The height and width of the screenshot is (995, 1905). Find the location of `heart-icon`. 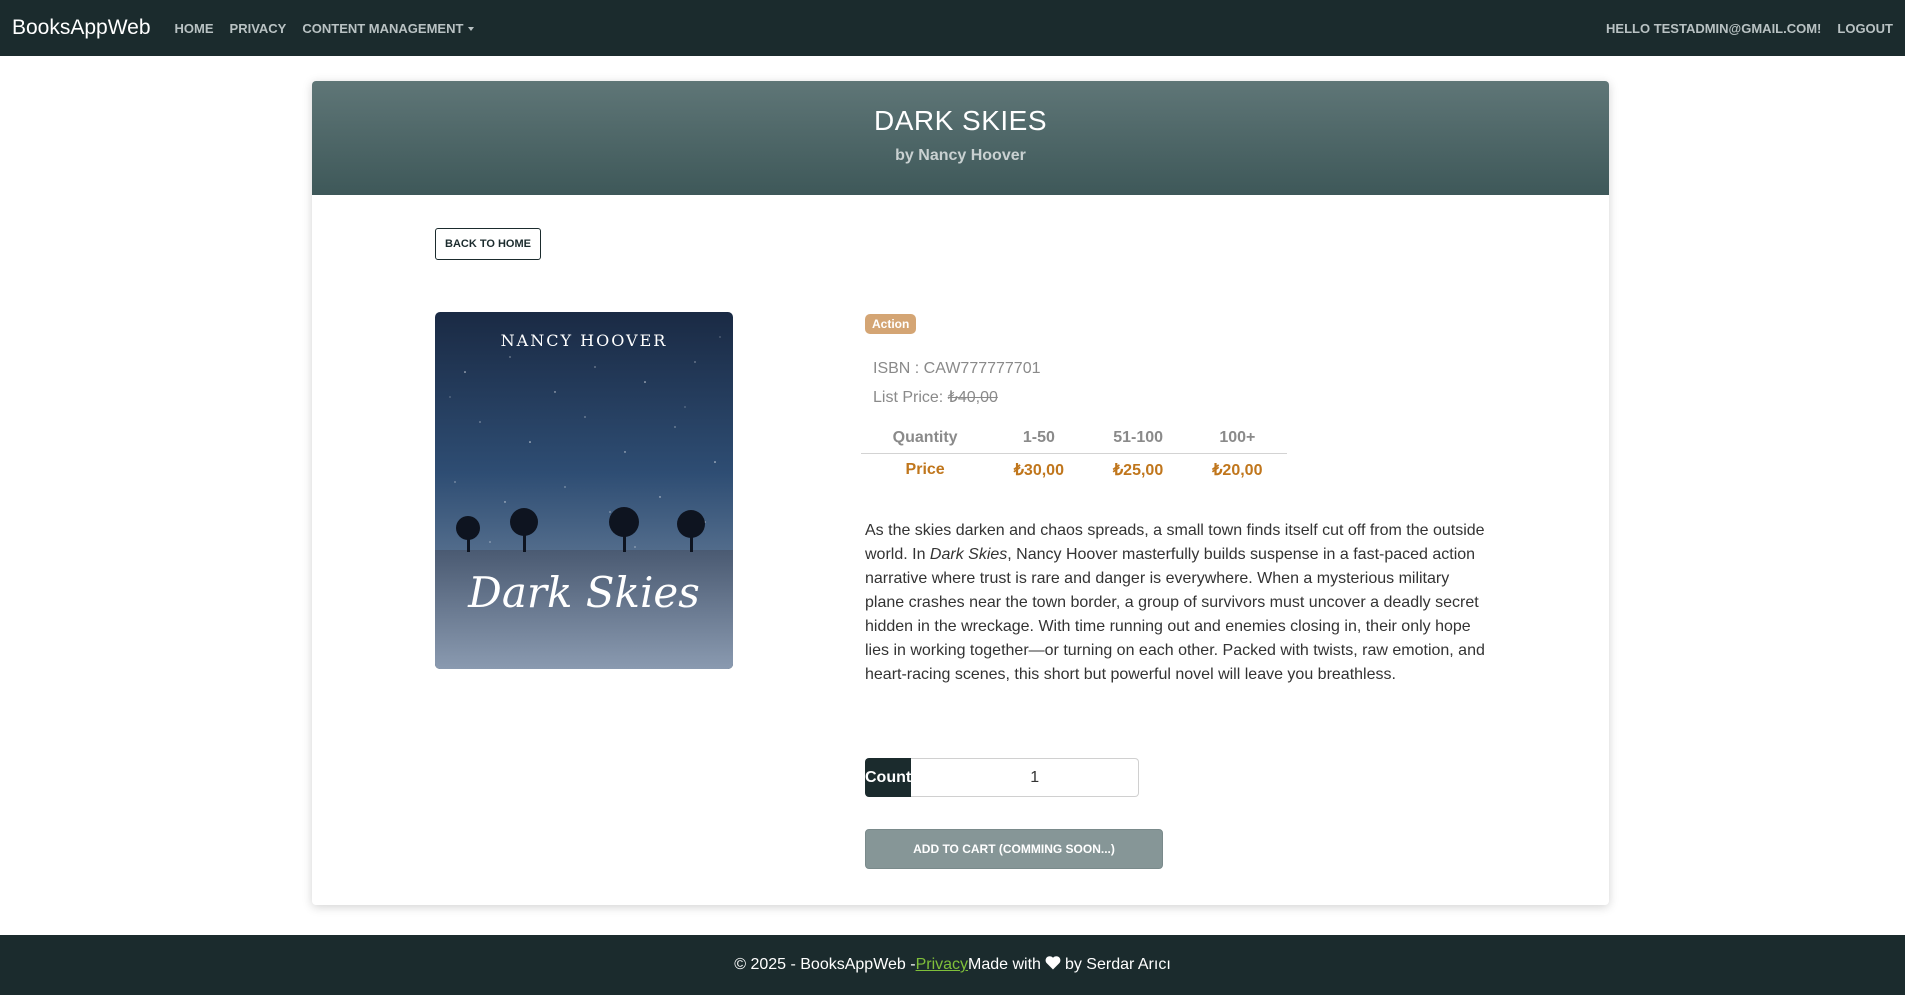

heart-icon is located at coordinates (1053, 965).